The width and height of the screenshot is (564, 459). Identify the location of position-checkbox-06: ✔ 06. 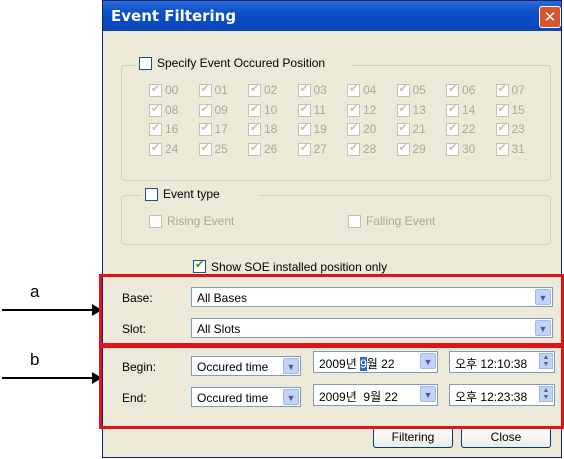
(466, 89).